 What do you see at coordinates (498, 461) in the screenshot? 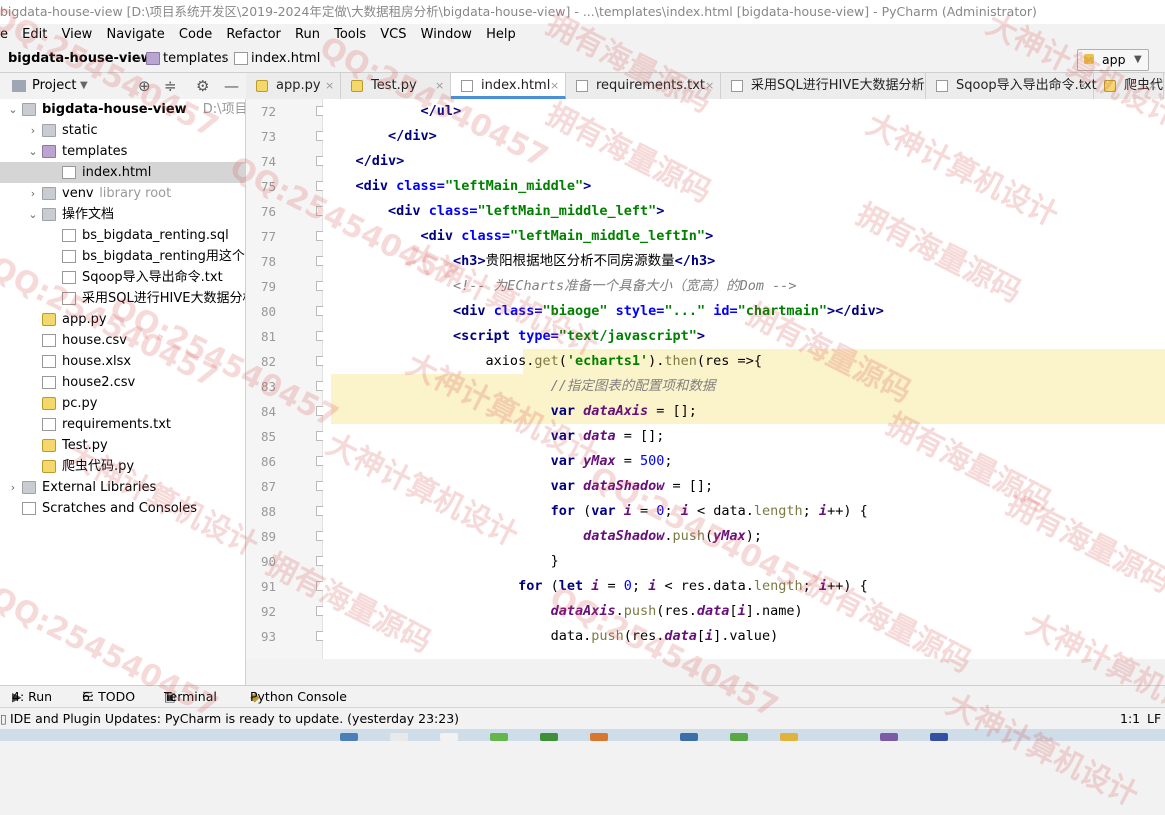
I see `code-line: var yMax = 500;` at bounding box center [498, 461].